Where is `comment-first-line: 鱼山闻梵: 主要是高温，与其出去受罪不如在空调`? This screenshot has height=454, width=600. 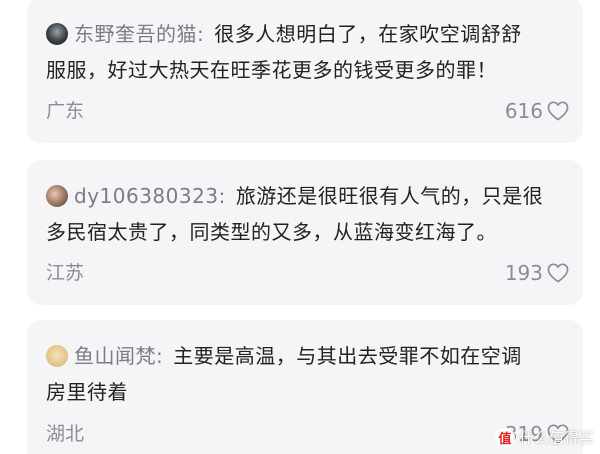 comment-first-line: 鱼山闻梵: 主要是高温，与其出去受罪不如在空调 is located at coordinates (307, 356).